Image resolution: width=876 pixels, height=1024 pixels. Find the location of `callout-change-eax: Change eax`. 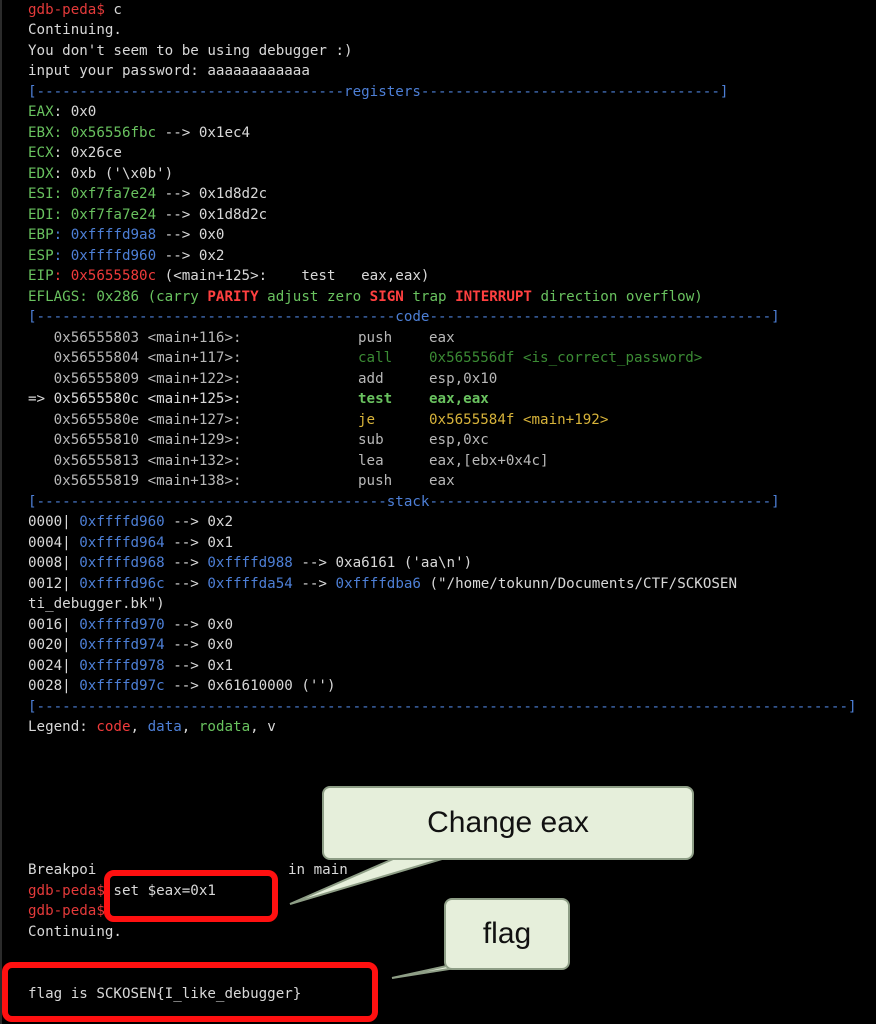

callout-change-eax: Change eax is located at coordinates (508, 823).